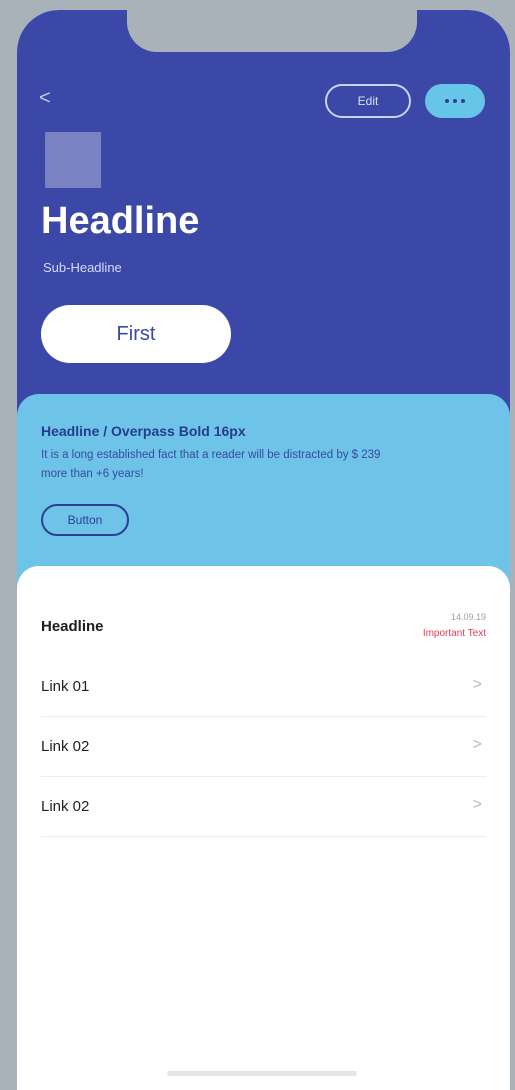 The width and height of the screenshot is (515, 1090). I want to click on back-icon: <, so click(45, 98).